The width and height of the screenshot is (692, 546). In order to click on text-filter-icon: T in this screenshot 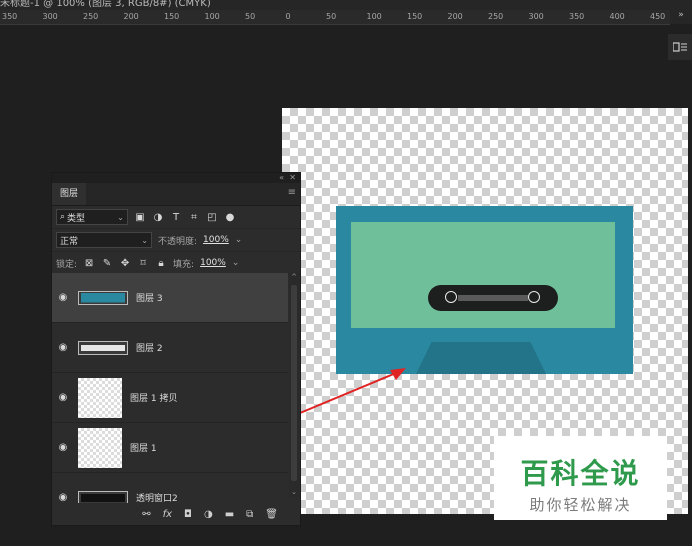, I will do `click(176, 217)`.